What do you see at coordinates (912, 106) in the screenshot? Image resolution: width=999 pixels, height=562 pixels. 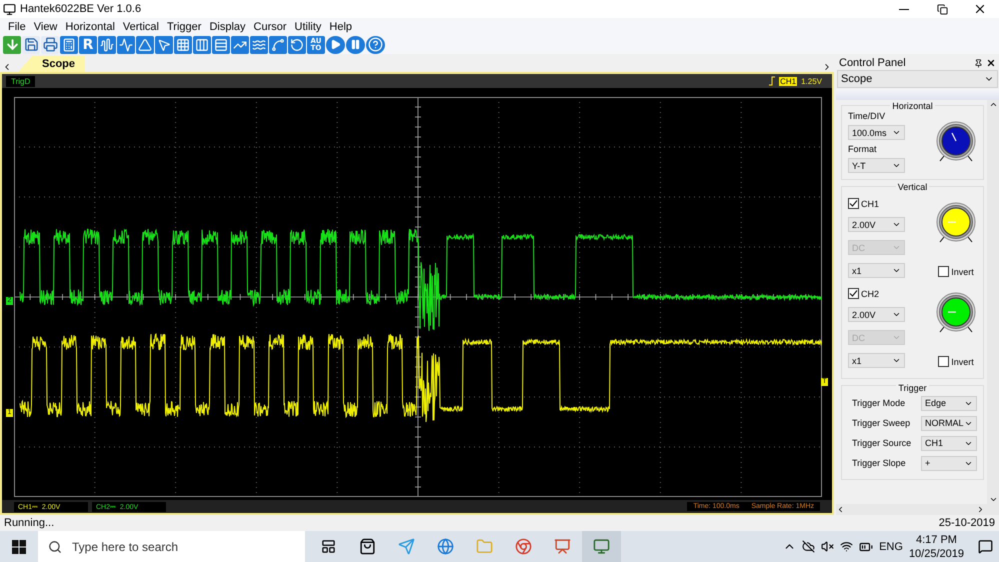 I see `group-title: Horizontal` at bounding box center [912, 106].